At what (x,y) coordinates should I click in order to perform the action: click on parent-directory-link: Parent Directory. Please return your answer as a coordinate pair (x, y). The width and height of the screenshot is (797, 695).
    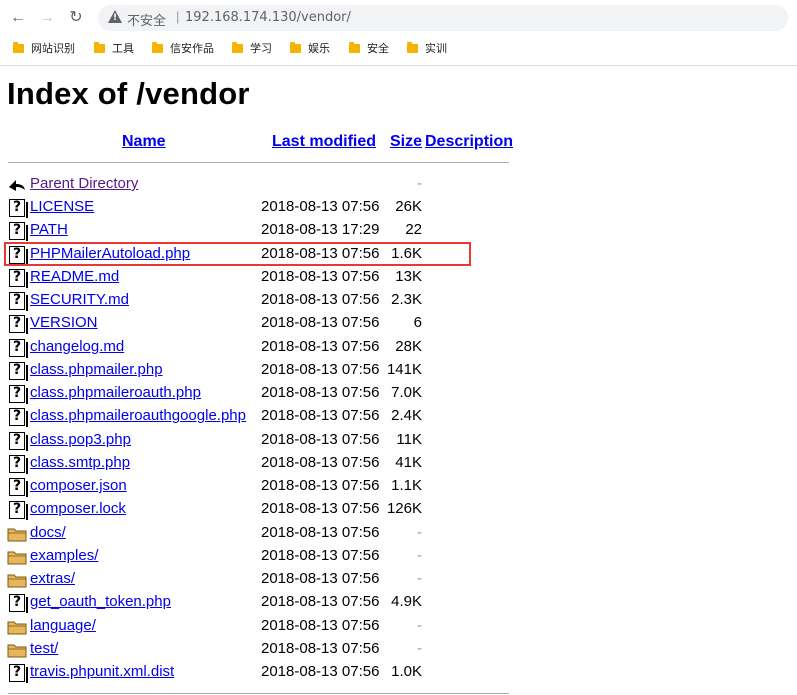
    Looking at the image, I should click on (84, 183).